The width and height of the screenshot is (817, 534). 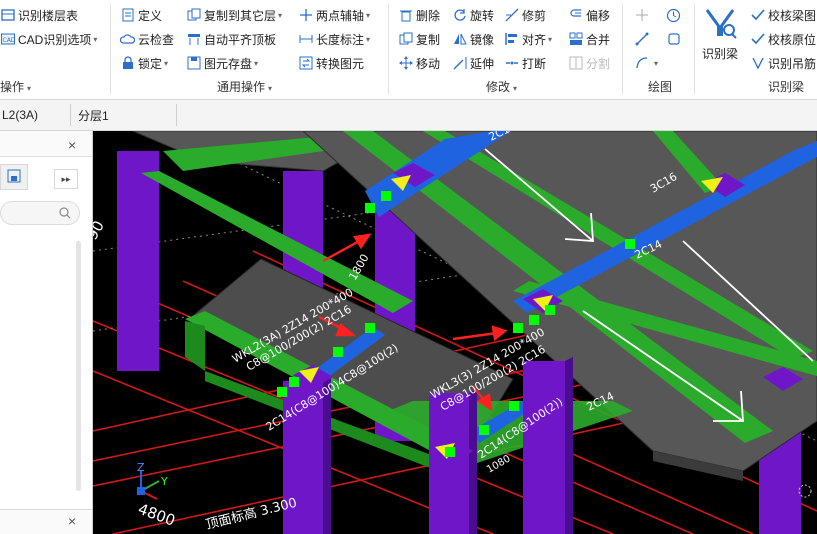 What do you see at coordinates (193, 15) in the screenshot?
I see `copy-floor-icon` at bounding box center [193, 15].